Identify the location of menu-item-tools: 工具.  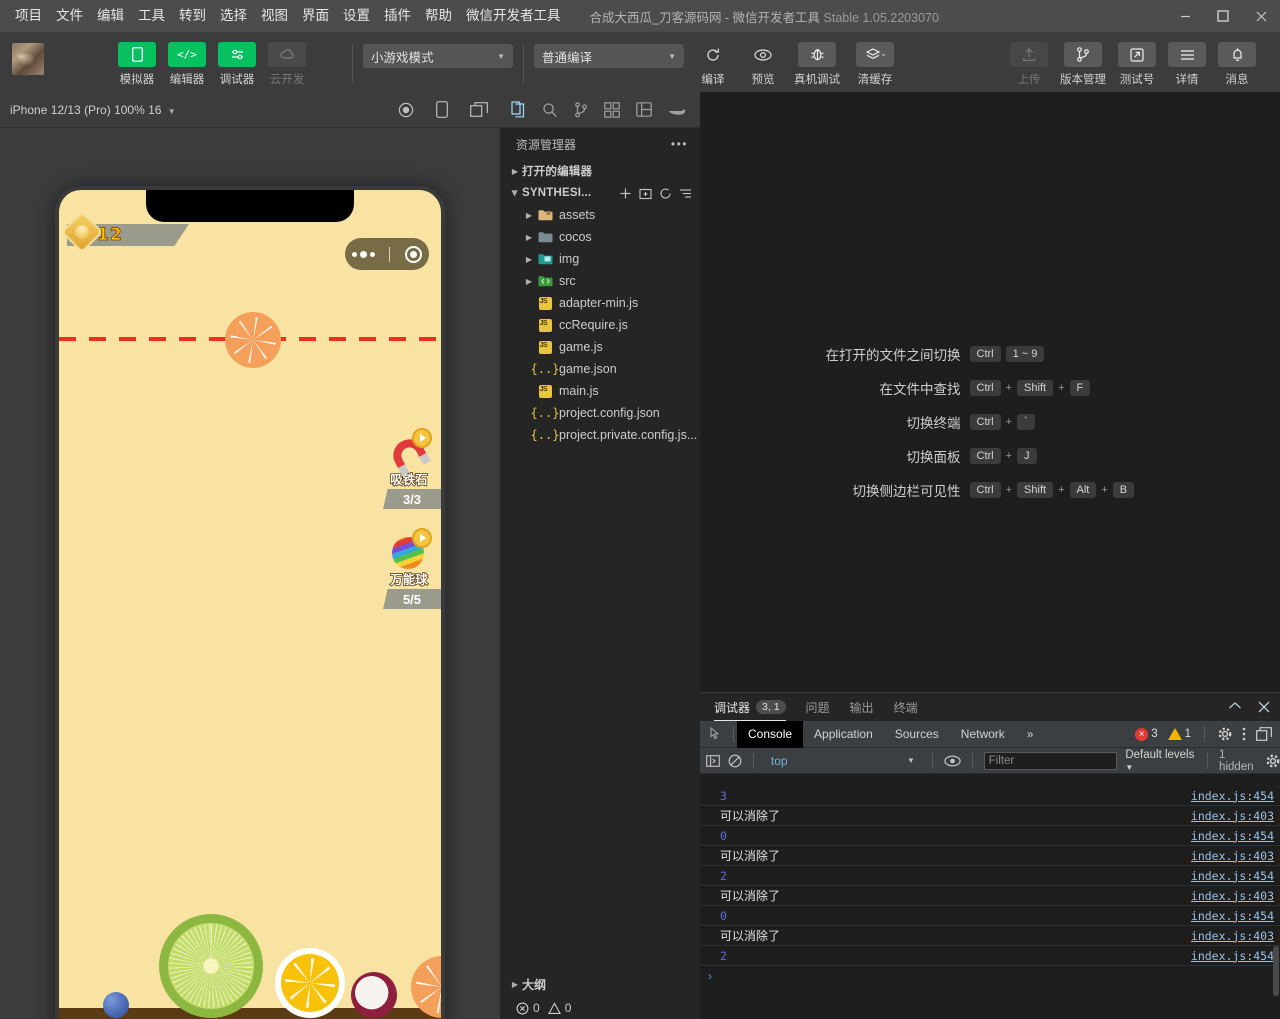
(151, 16).